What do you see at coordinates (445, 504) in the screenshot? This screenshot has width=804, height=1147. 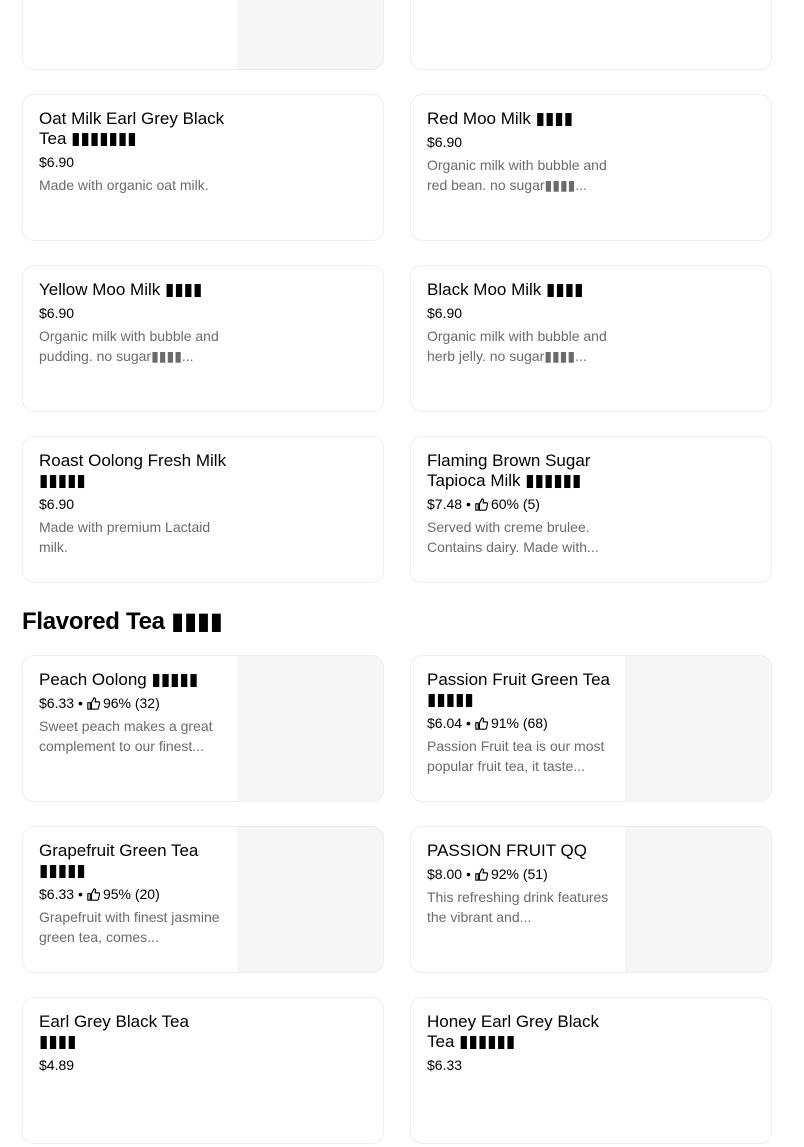 I see `item-price: $7.48` at bounding box center [445, 504].